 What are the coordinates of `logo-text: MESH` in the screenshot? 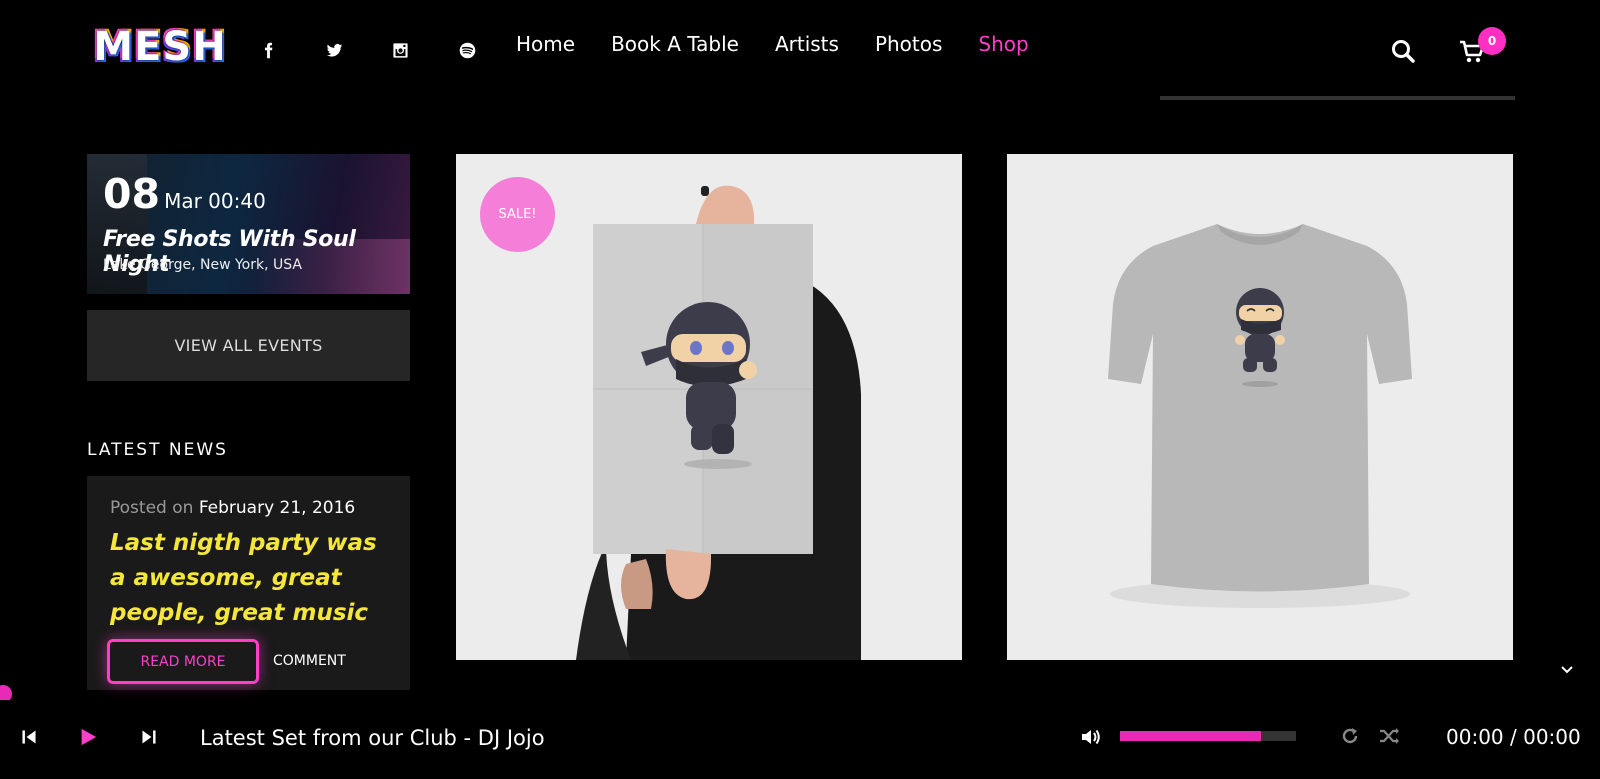 It's located at (160, 47).